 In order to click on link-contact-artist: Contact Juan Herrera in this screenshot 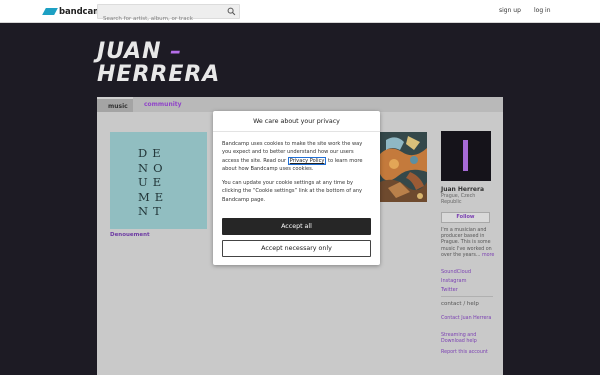, I will do `click(467, 319)`.